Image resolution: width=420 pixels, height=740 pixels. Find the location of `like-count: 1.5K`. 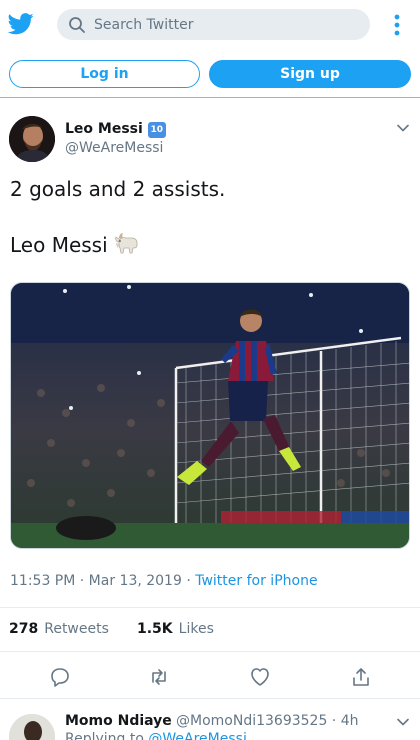

like-count: 1.5K is located at coordinates (155, 629).